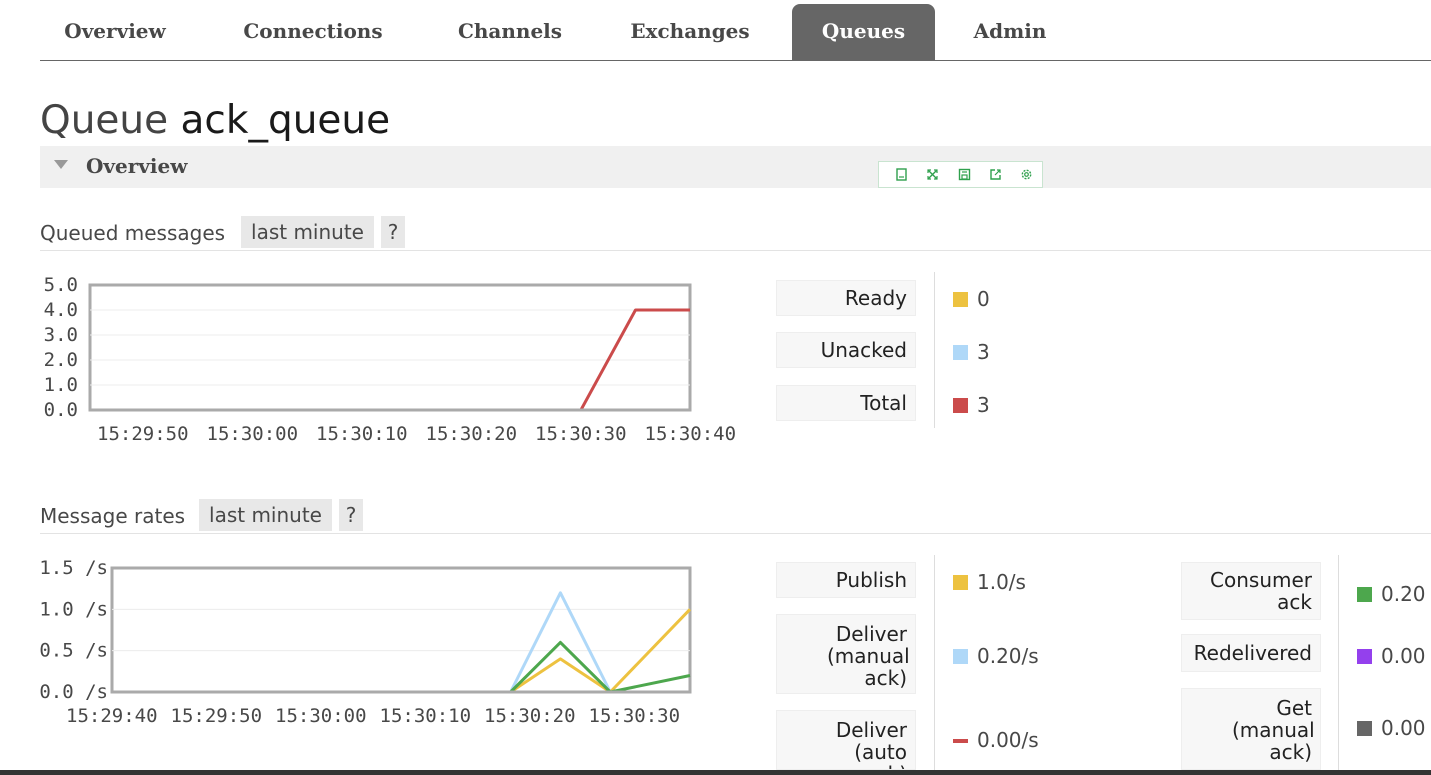 This screenshot has width=1431, height=775. What do you see at coordinates (1364, 728) in the screenshot?
I see `get-manual-swatch` at bounding box center [1364, 728].